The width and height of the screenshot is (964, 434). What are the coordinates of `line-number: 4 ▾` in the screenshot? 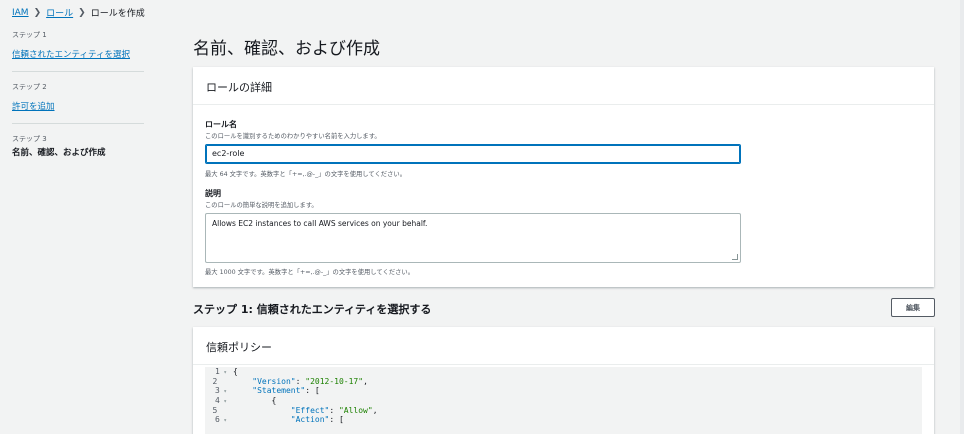 It's located at (220, 400).